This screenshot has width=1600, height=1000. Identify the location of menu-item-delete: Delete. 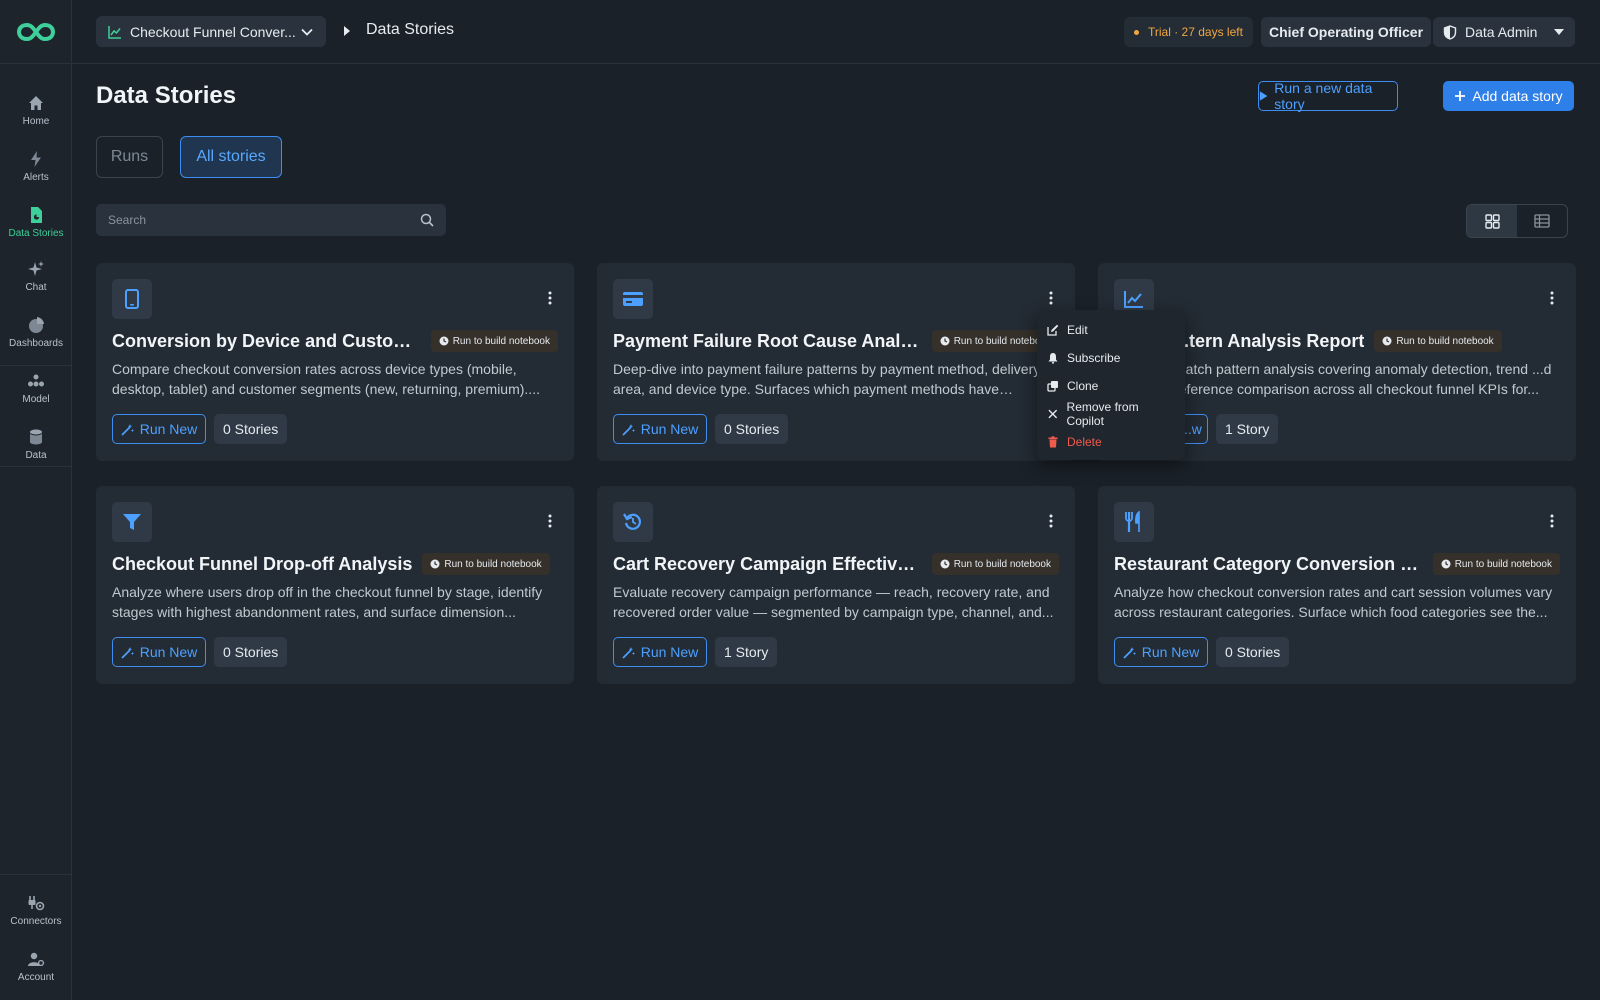
(1111, 442).